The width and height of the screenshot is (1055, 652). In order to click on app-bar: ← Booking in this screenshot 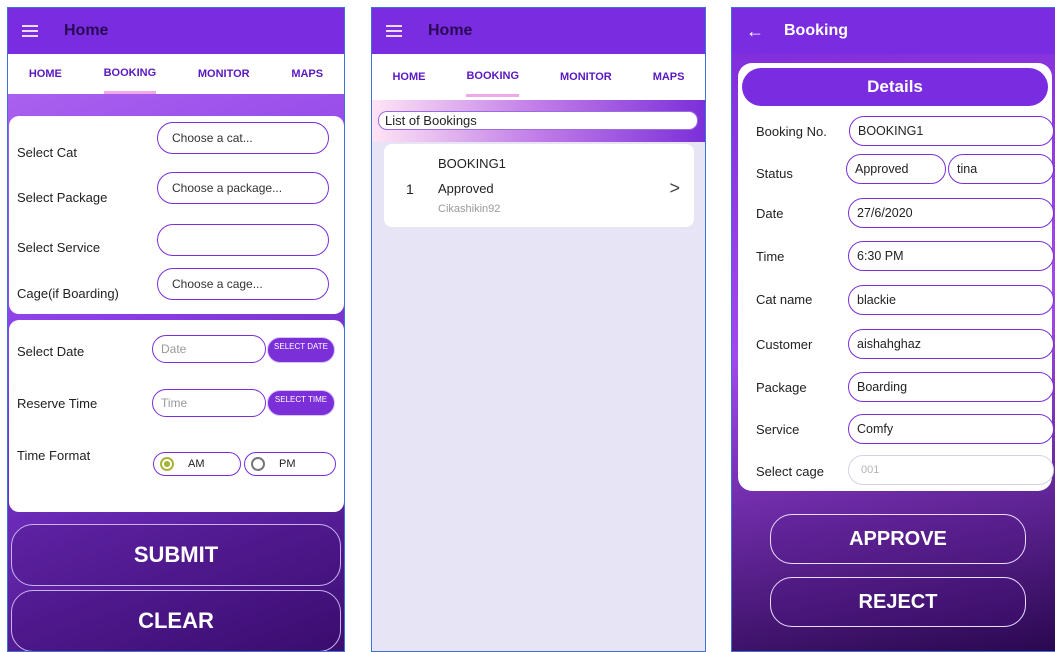, I will do `click(893, 31)`.